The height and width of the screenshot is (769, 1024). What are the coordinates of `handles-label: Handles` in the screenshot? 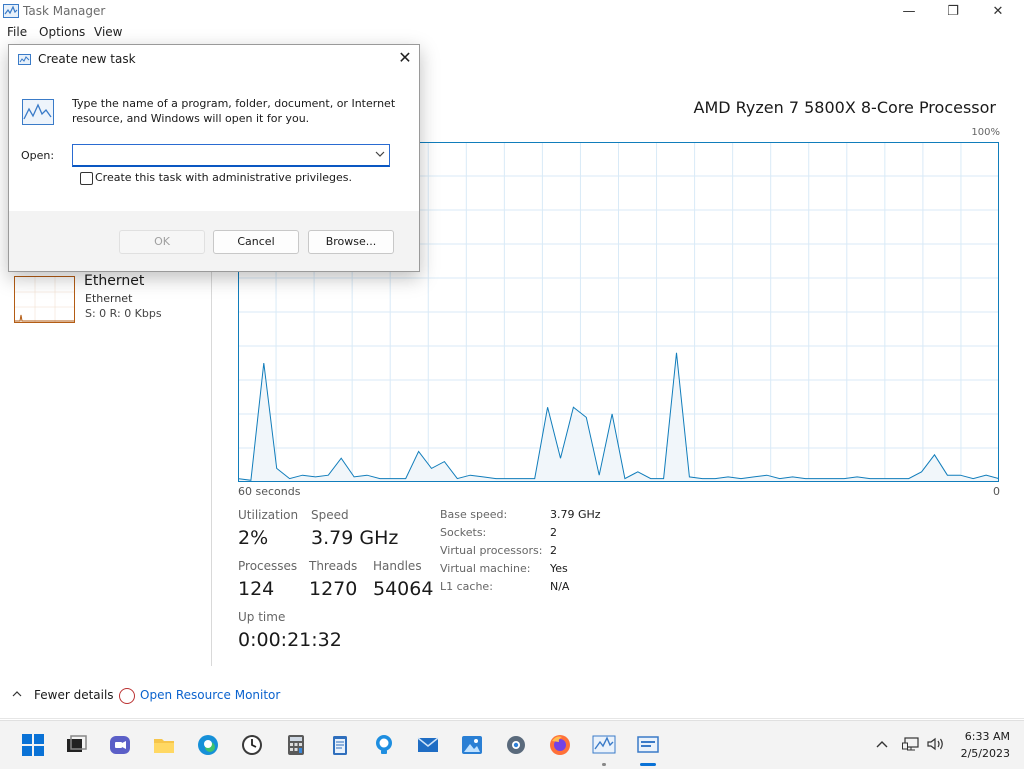 It's located at (397, 566).